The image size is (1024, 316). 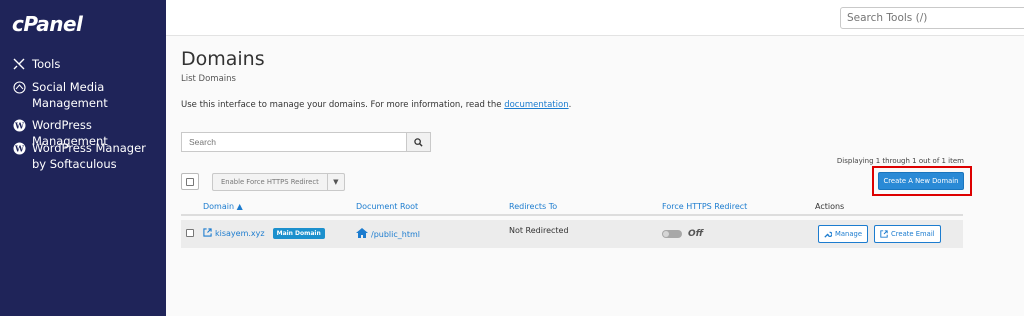 I want to click on force-https-cell: Off, so click(x=682, y=234).